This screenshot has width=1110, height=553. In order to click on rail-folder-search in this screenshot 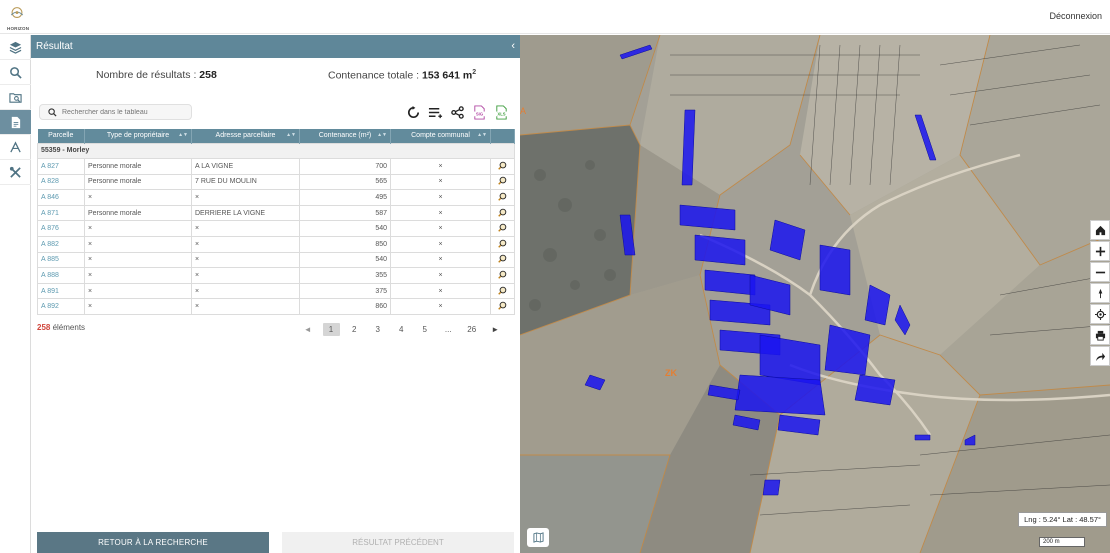, I will do `click(15, 97)`.